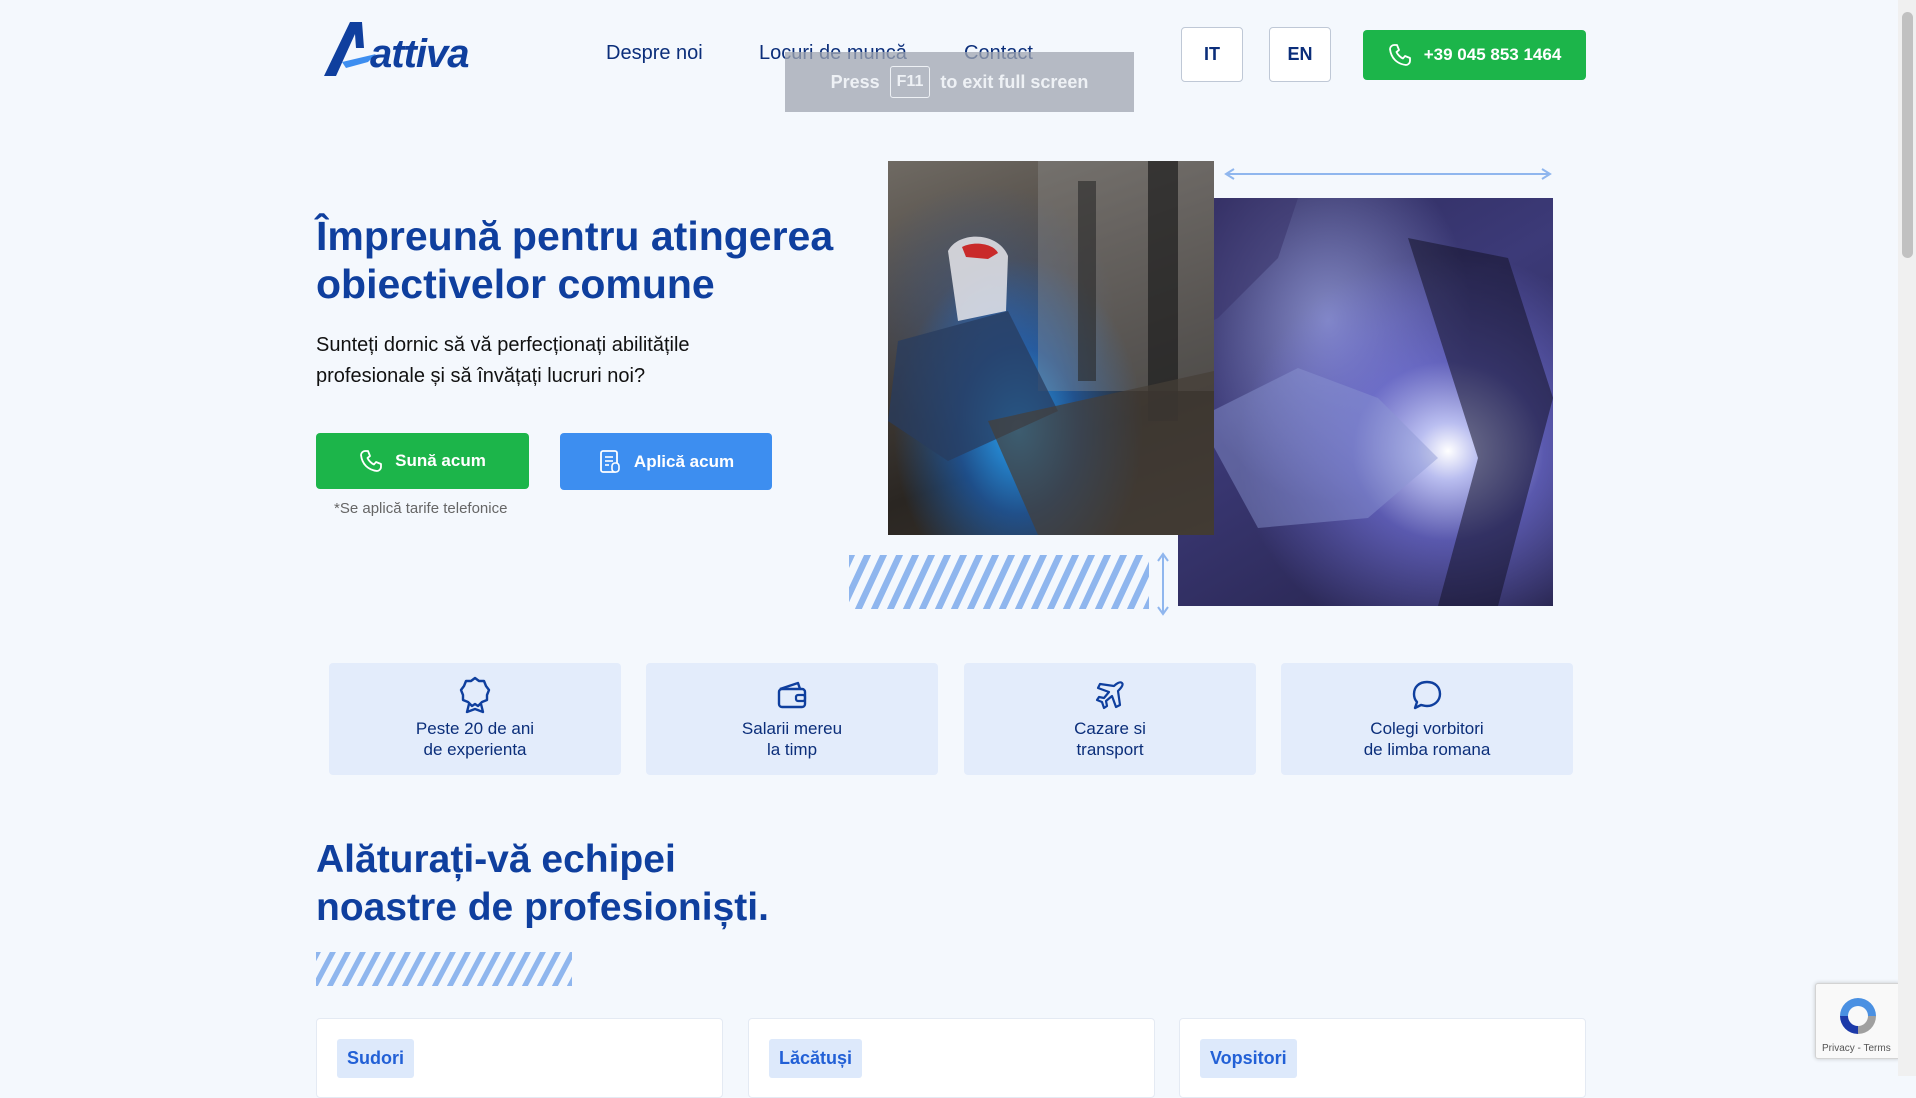 Image resolution: width=1916 pixels, height=1098 pixels. Describe the element at coordinates (1856, 1048) in the screenshot. I see `recaptcha-links: Privacy - Terms` at that location.